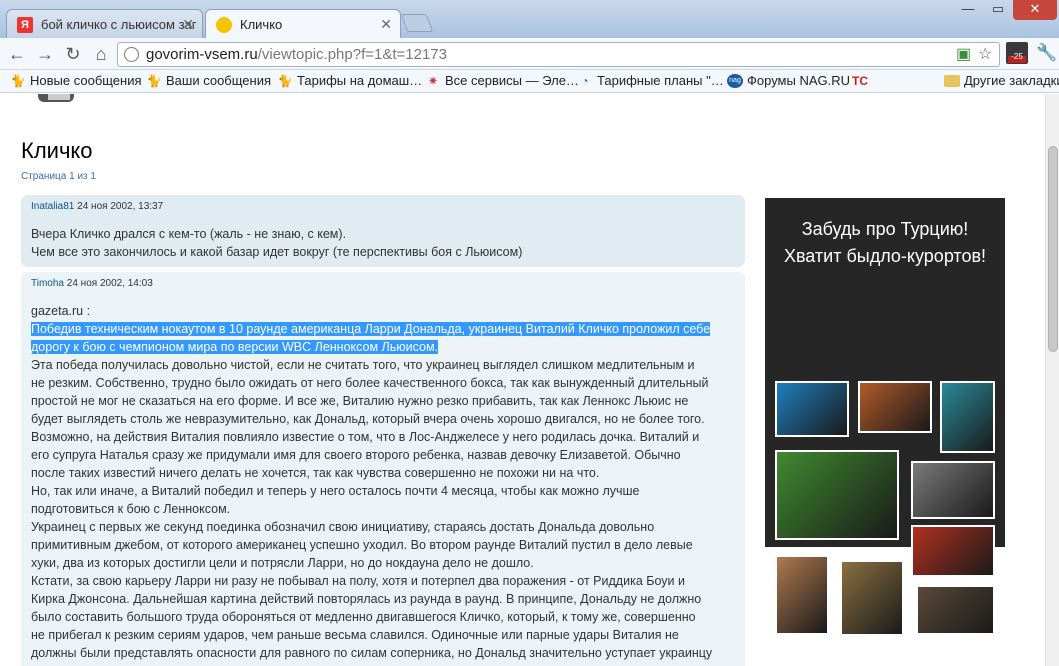 This screenshot has height=666, width=1059. I want to click on forward-arrow-icon: →, so click(45, 54).